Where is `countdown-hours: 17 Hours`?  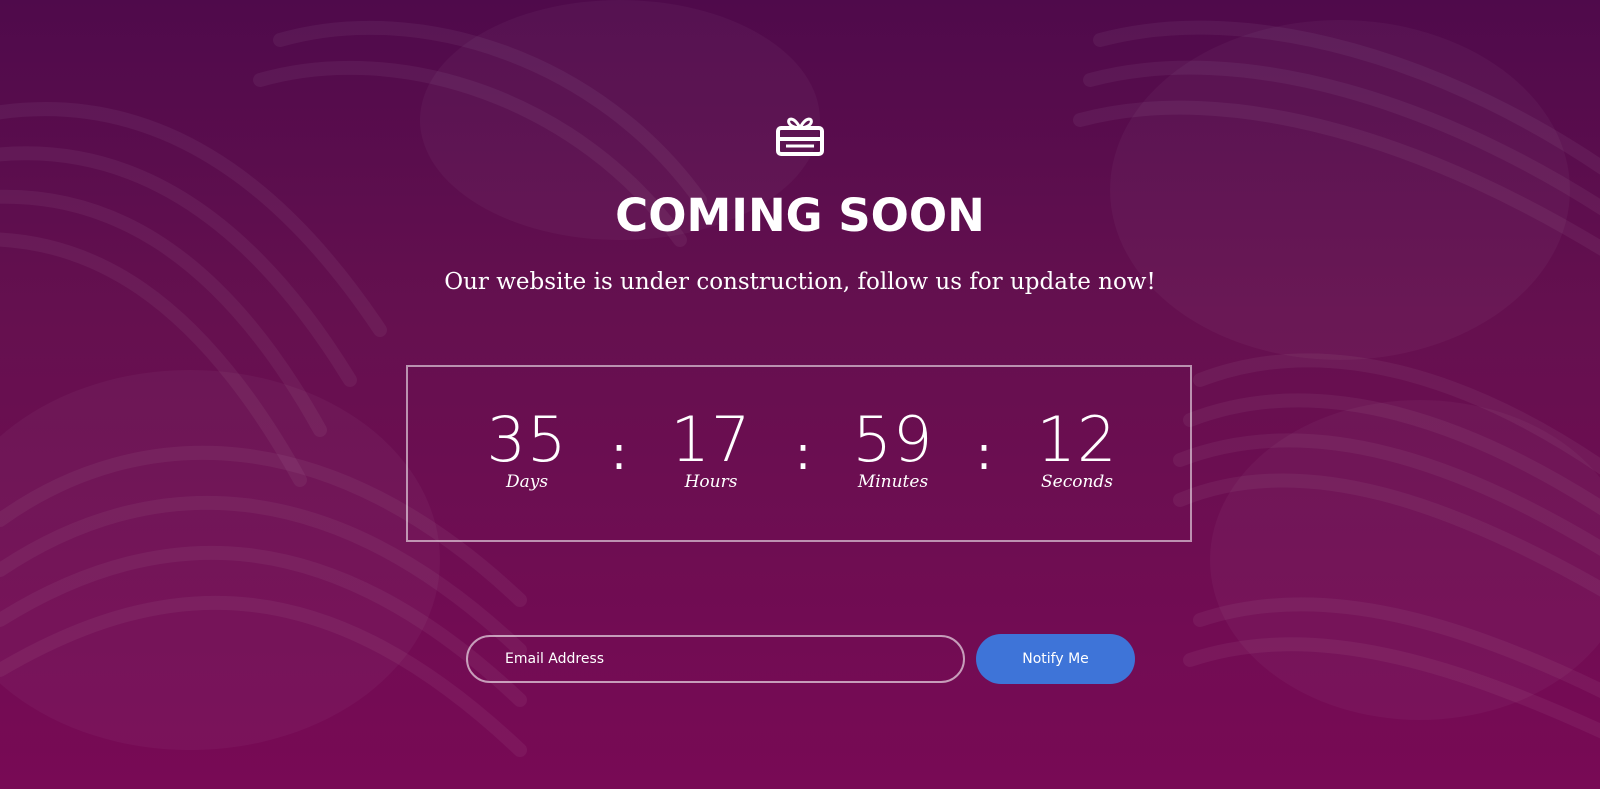
countdown-hours: 17 Hours is located at coordinates (711, 448).